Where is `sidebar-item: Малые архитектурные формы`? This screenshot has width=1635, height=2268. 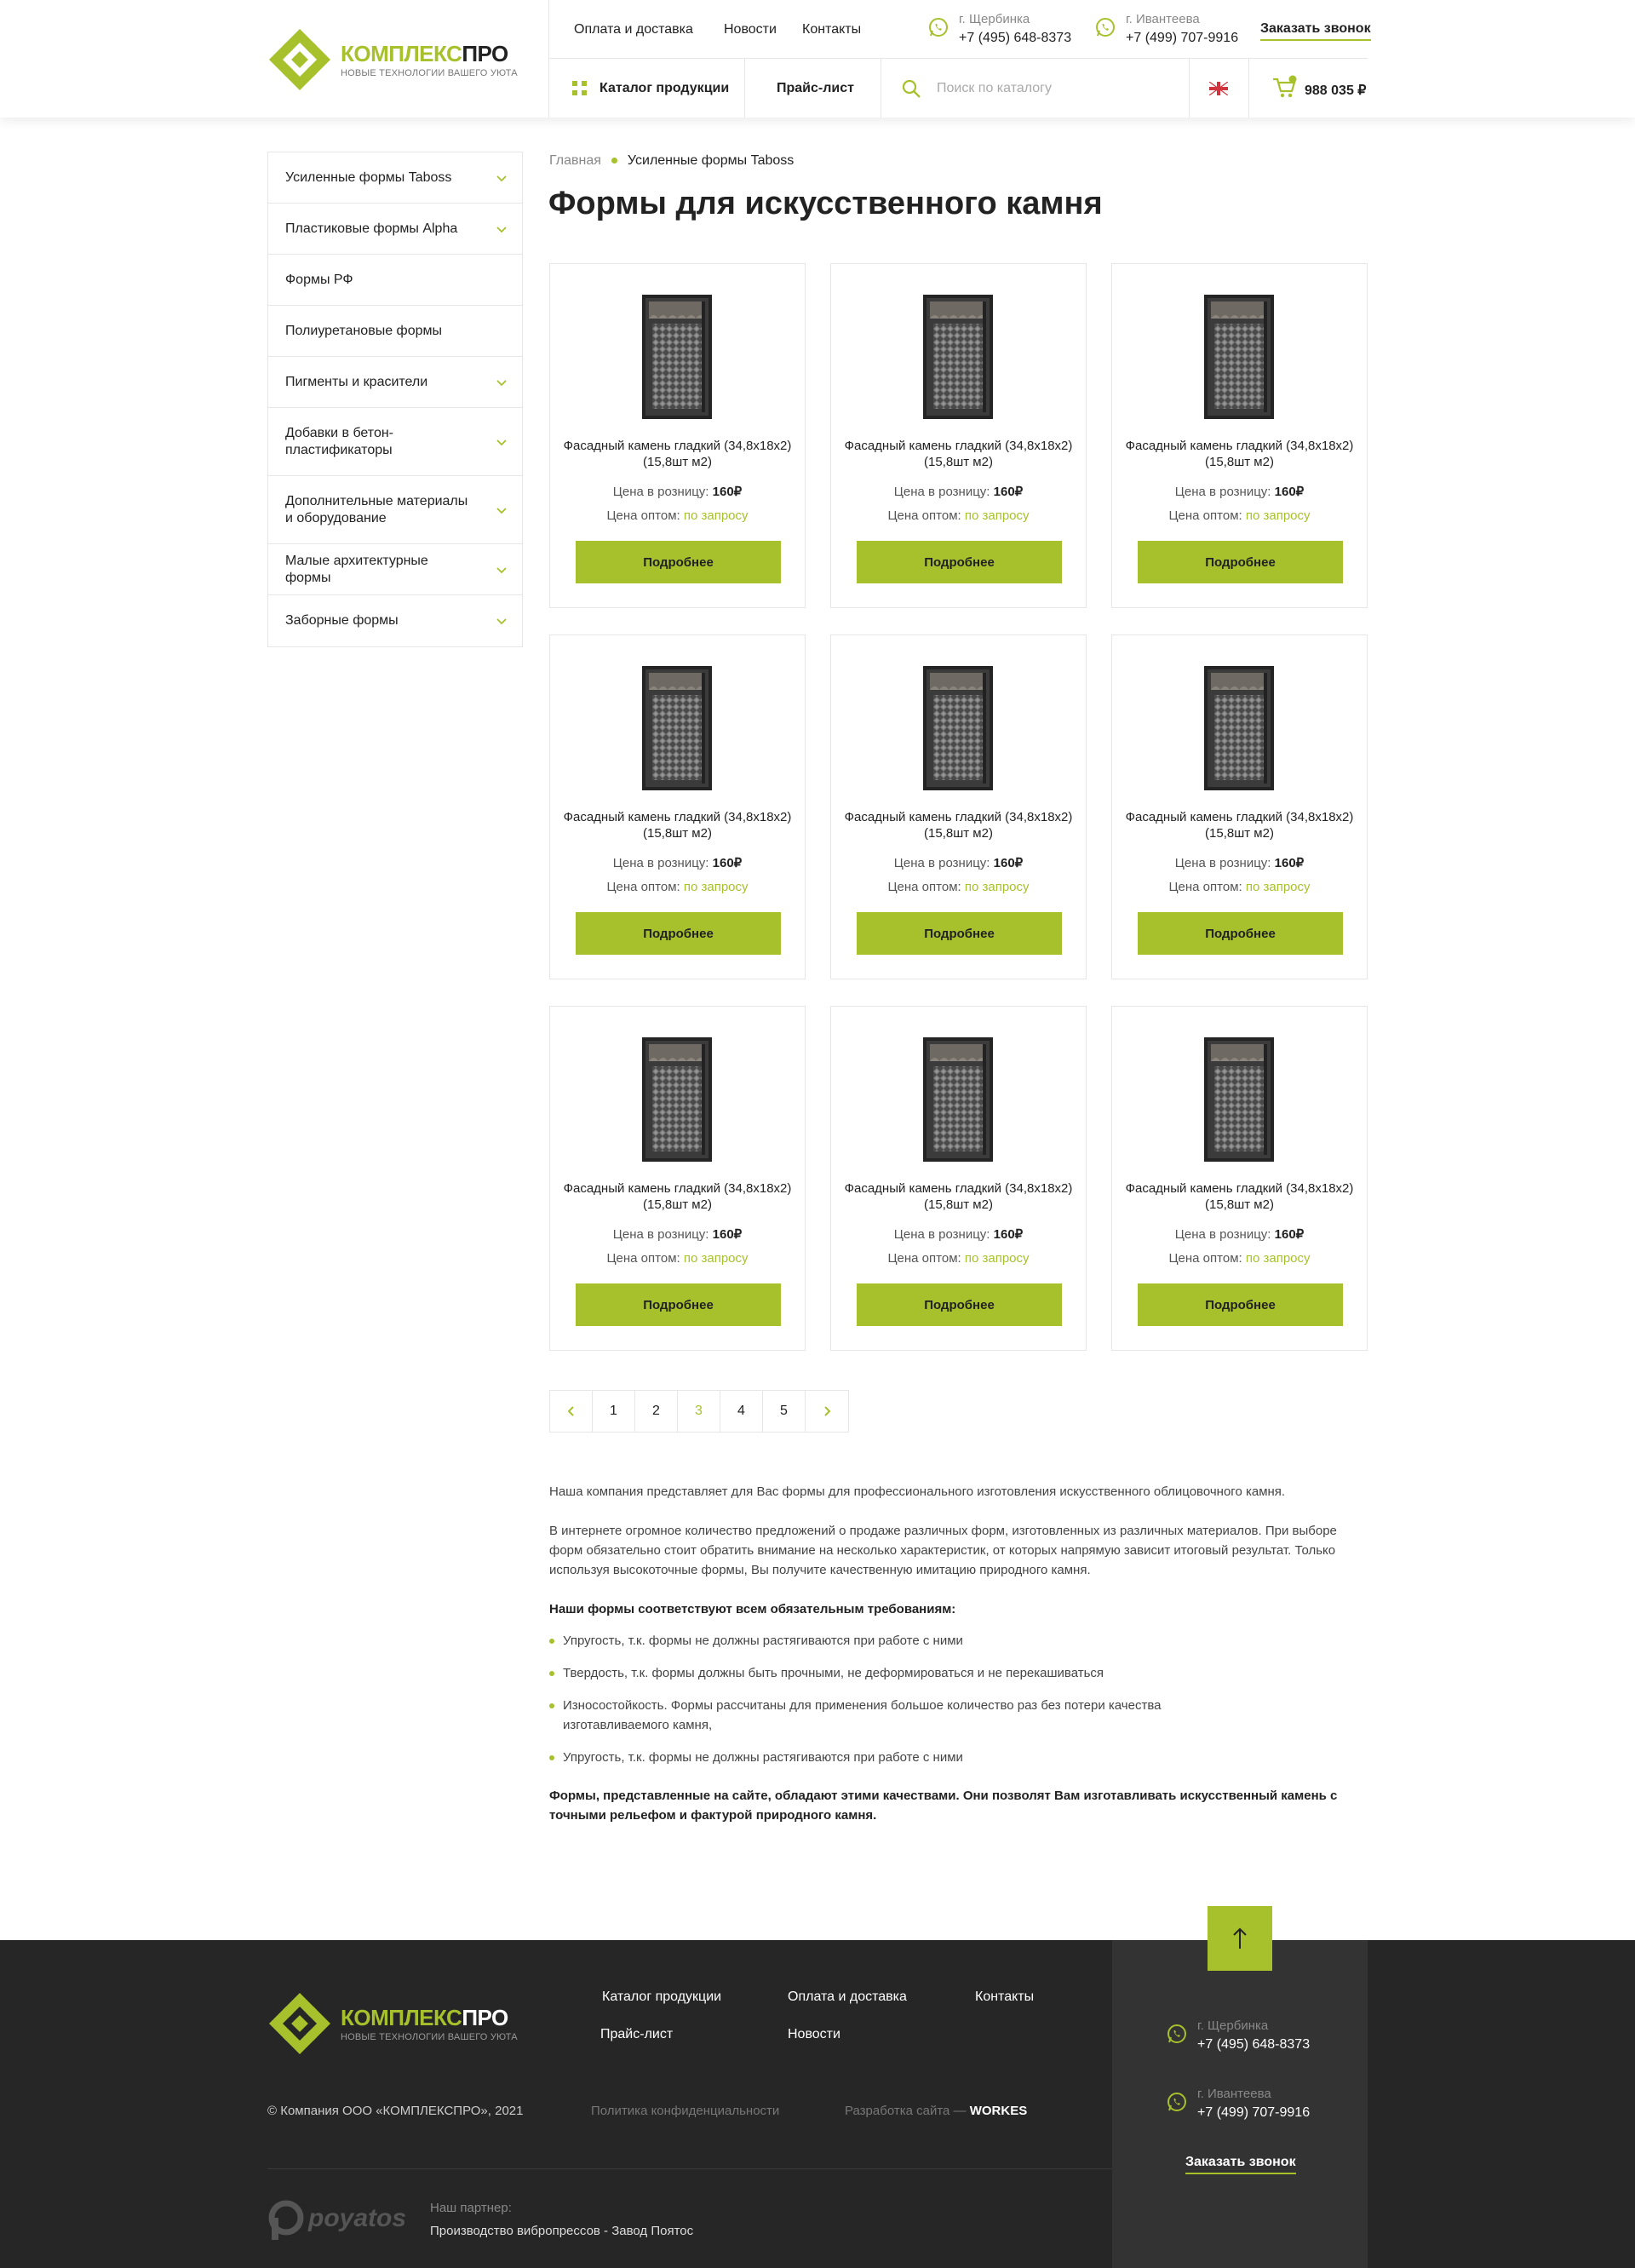 sidebar-item: Малые архитектурные формы is located at coordinates (395, 569).